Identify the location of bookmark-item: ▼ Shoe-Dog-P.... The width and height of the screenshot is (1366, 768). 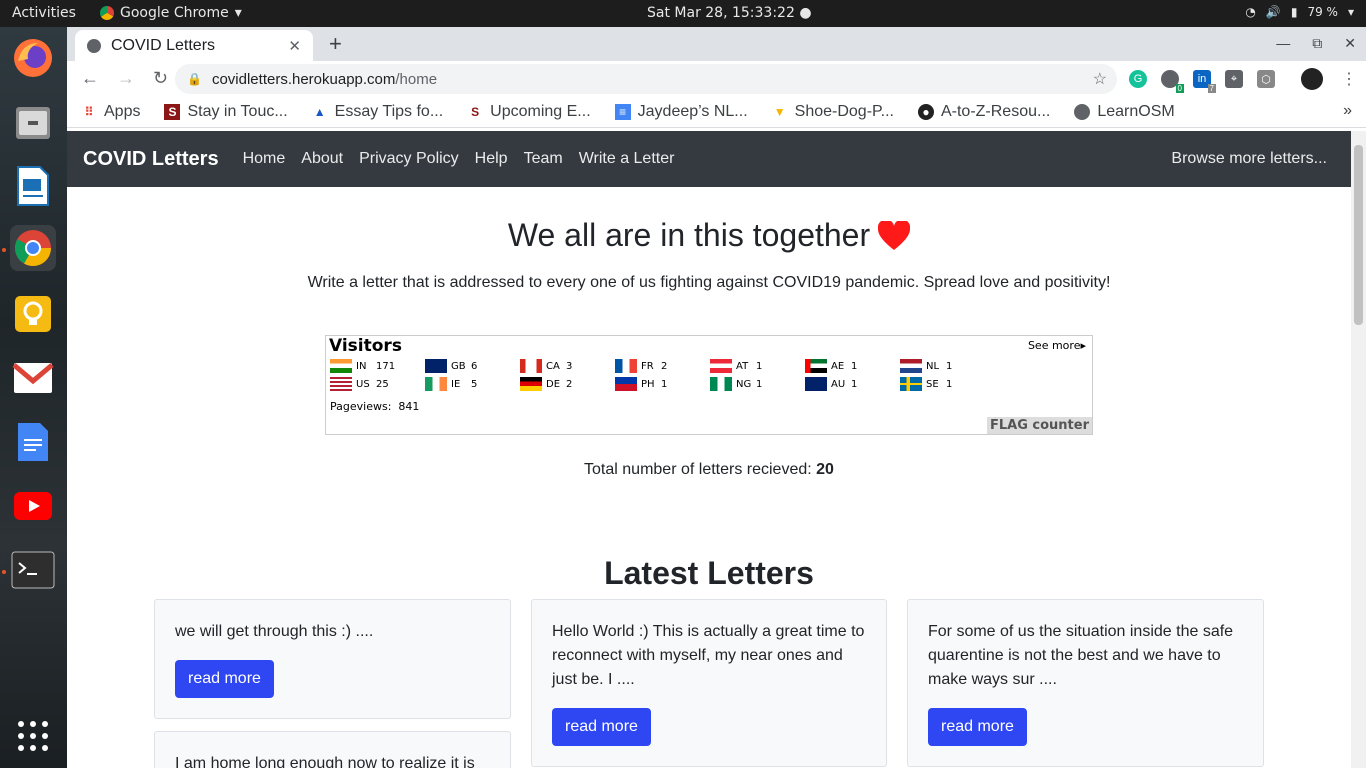
(833, 112).